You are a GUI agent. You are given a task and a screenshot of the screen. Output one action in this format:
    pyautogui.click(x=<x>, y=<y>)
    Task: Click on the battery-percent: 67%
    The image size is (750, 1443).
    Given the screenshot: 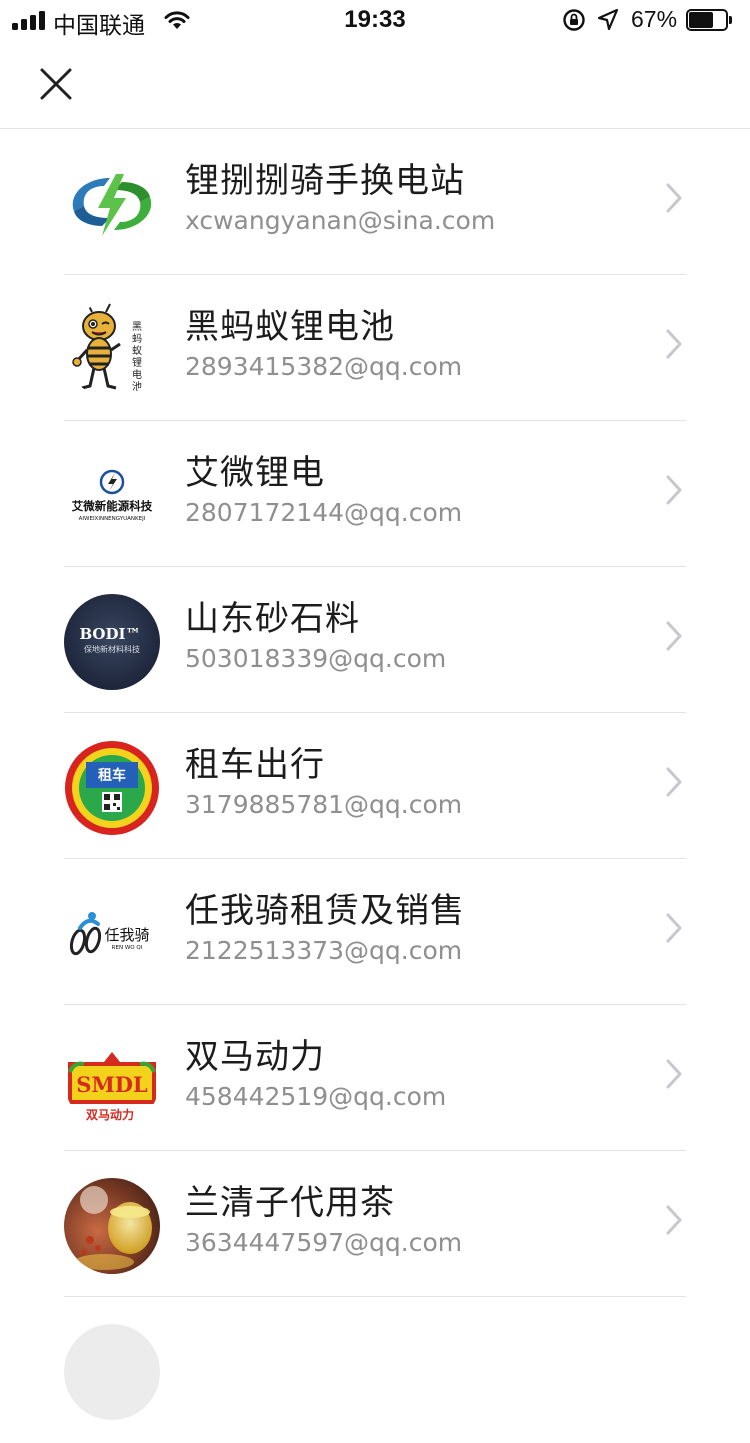 What is the action you would take?
    pyautogui.click(x=654, y=19)
    